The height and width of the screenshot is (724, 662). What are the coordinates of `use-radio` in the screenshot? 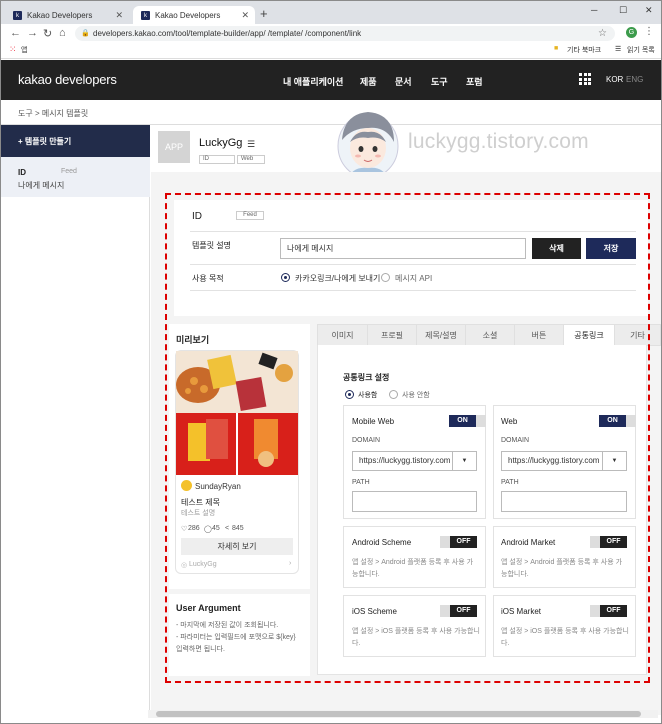 It's located at (349, 394).